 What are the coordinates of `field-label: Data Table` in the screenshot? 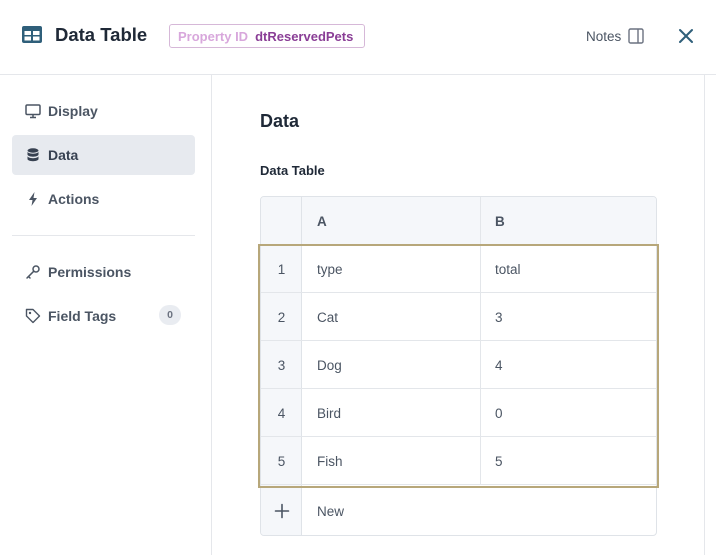 It's located at (292, 170).